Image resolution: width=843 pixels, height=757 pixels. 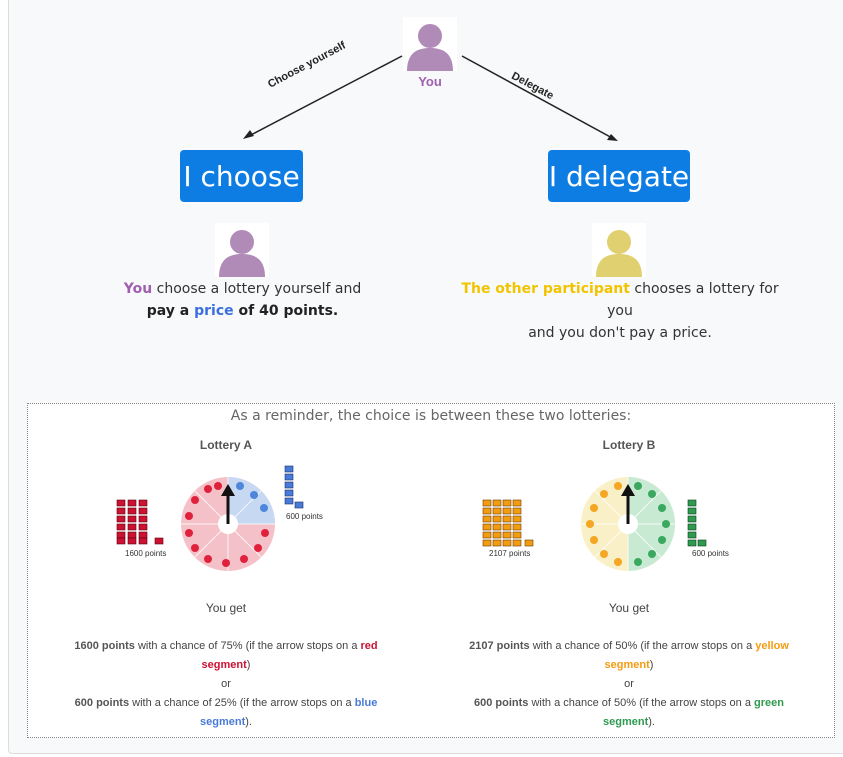 I want to click on you-avatar-icon, so click(x=242, y=250).